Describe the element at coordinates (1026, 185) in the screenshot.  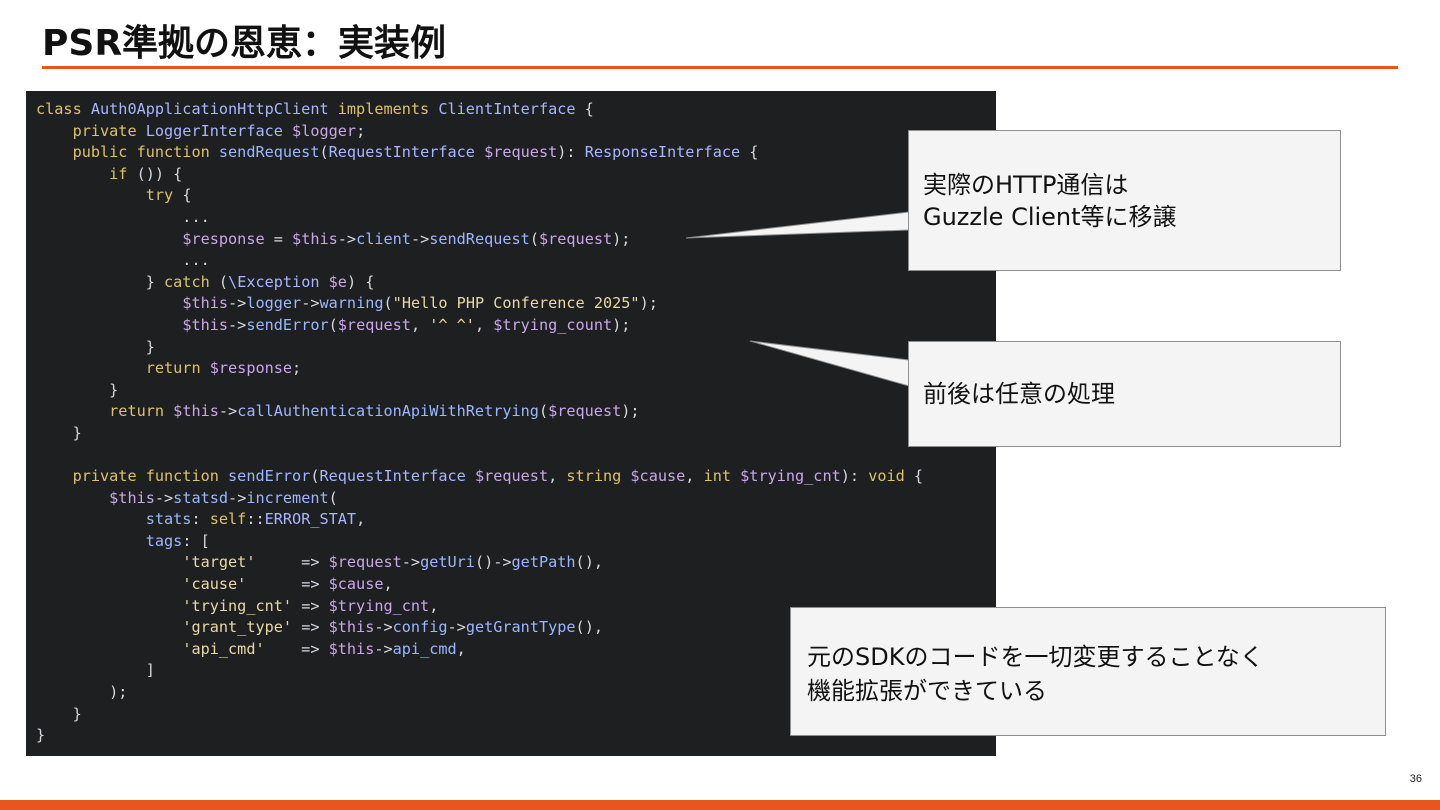
I see `callout-http-line1: 実際のHTTP通信は` at that location.